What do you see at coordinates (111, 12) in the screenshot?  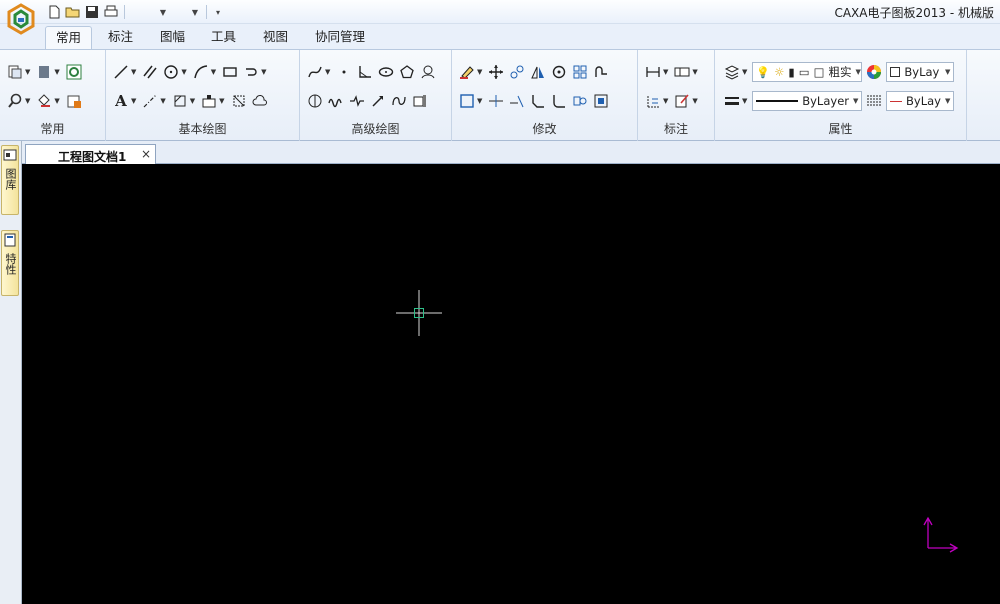 I see `print-icon` at bounding box center [111, 12].